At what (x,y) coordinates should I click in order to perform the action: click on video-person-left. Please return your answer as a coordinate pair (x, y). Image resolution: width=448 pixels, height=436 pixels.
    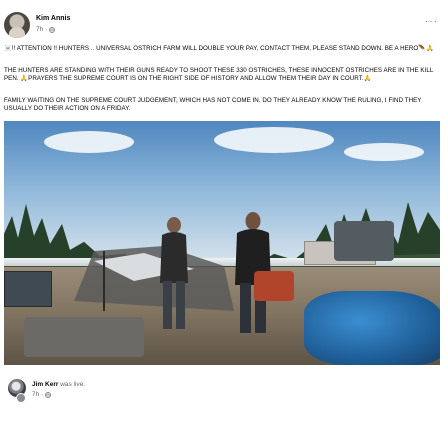
    Looking at the image, I should click on (174, 273).